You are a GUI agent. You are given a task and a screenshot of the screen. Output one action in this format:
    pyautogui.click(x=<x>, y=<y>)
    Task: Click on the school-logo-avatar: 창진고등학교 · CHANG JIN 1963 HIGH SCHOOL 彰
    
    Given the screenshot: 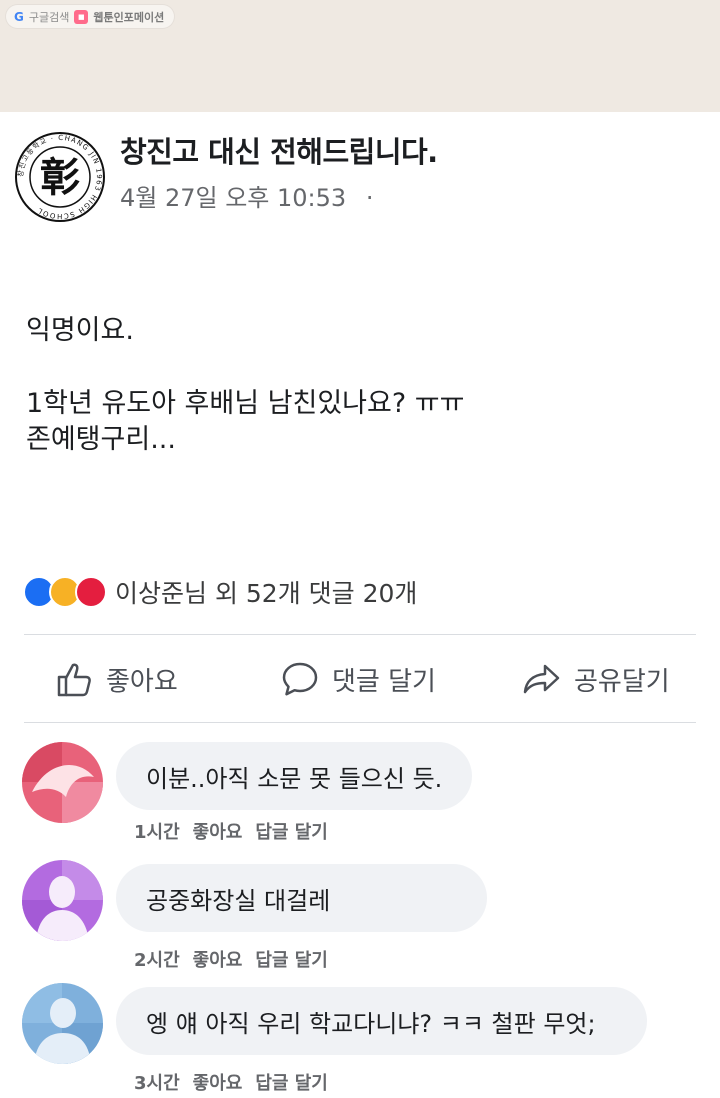 What is the action you would take?
    pyautogui.click(x=60, y=177)
    